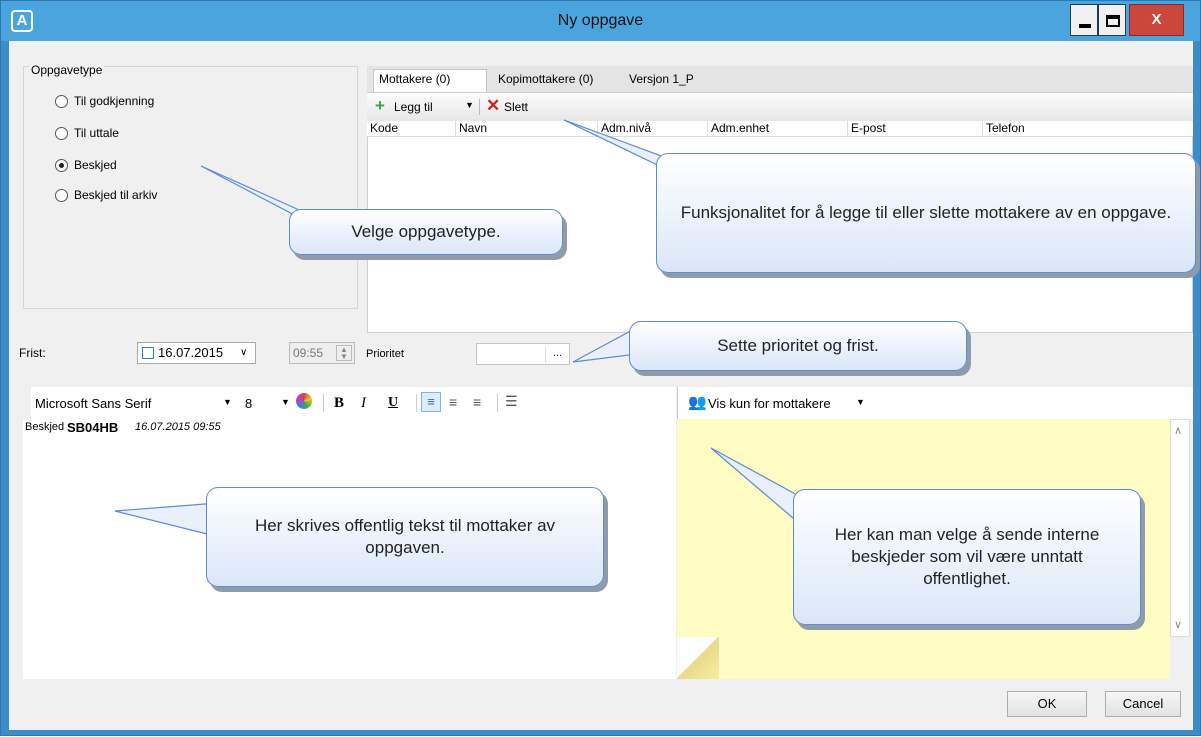  Describe the element at coordinates (191, 352) in the screenshot. I see `deadline-date-value: 16.07.2015` at that location.